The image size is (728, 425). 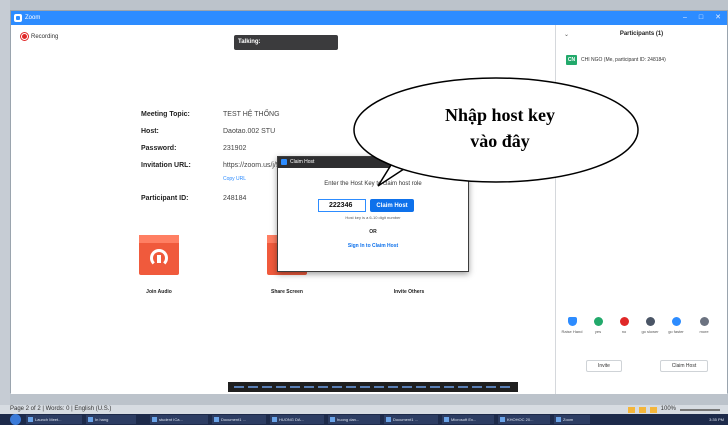 What do you see at coordinates (685, 18) in the screenshot?
I see `minimize-icon: –` at bounding box center [685, 18].